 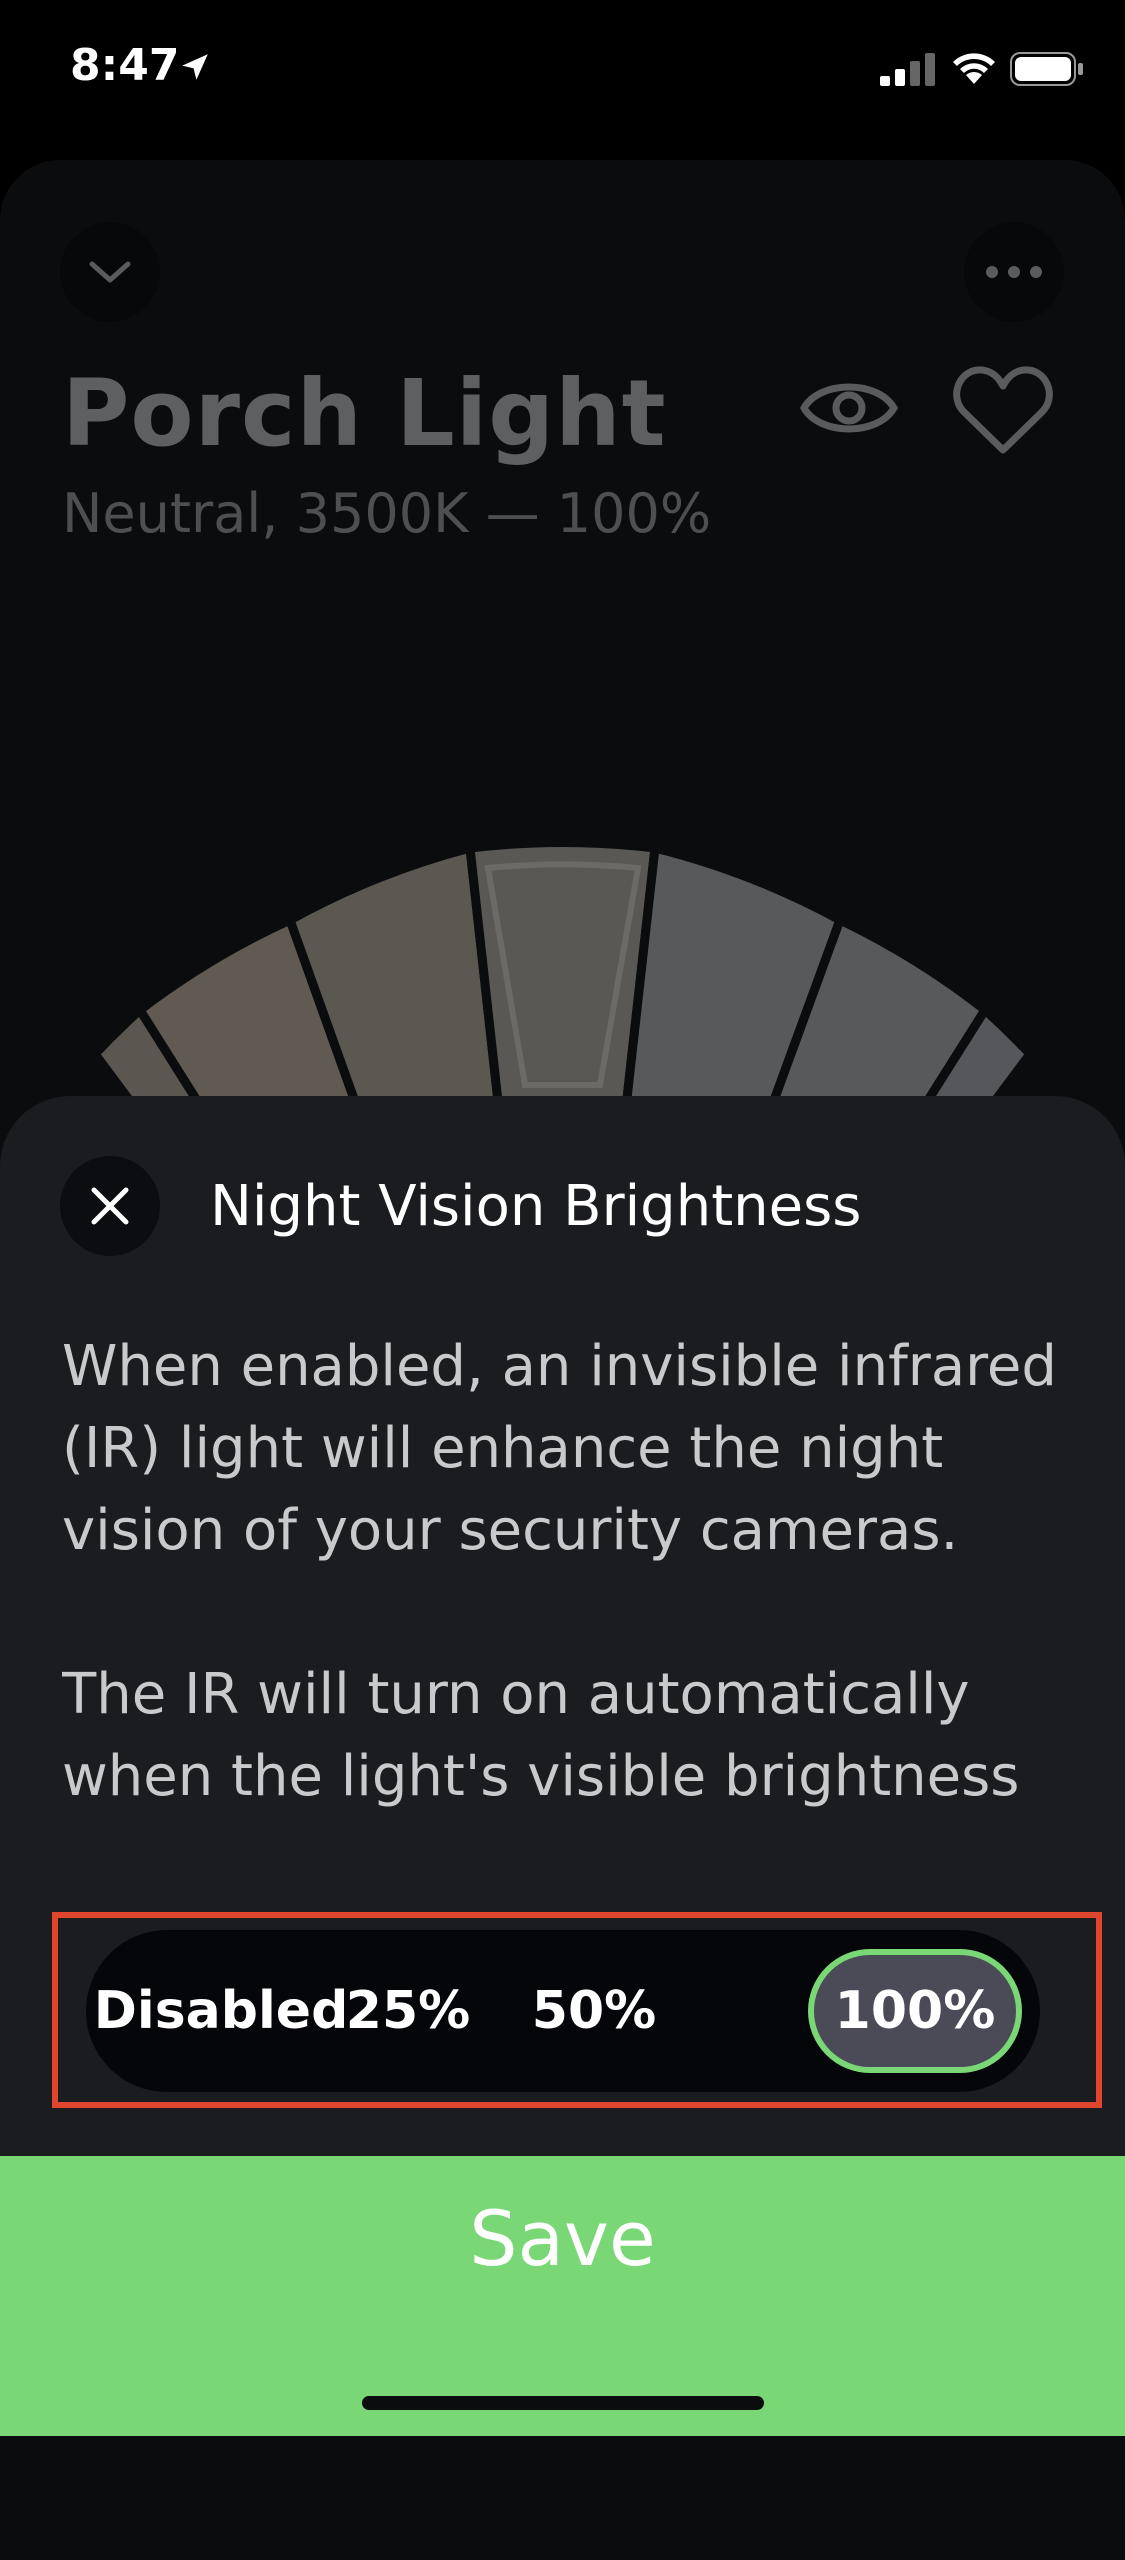 I want to click on more-options-button, so click(x=1014, y=272).